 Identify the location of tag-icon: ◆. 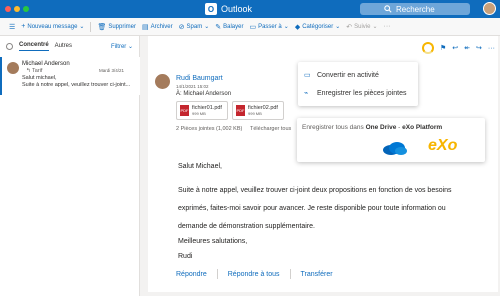
(297, 27).